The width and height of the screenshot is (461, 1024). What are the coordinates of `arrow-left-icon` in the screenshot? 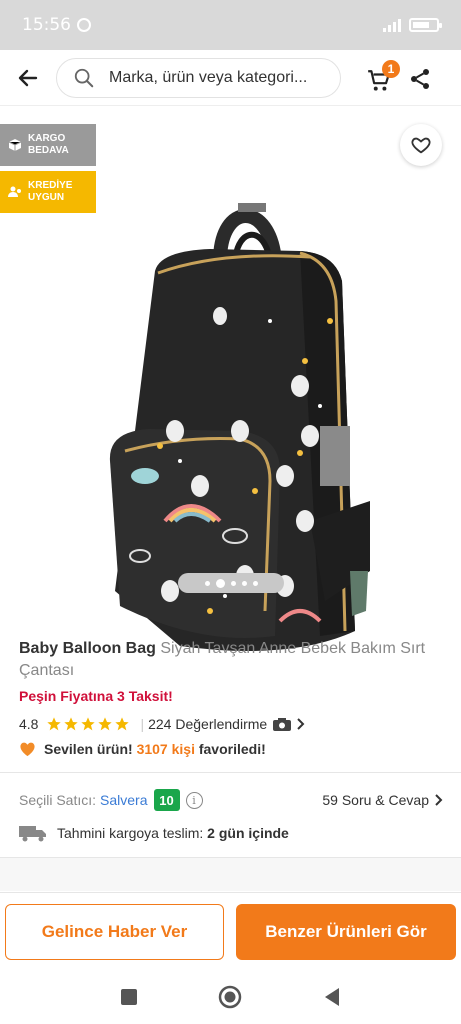 It's located at (28, 77).